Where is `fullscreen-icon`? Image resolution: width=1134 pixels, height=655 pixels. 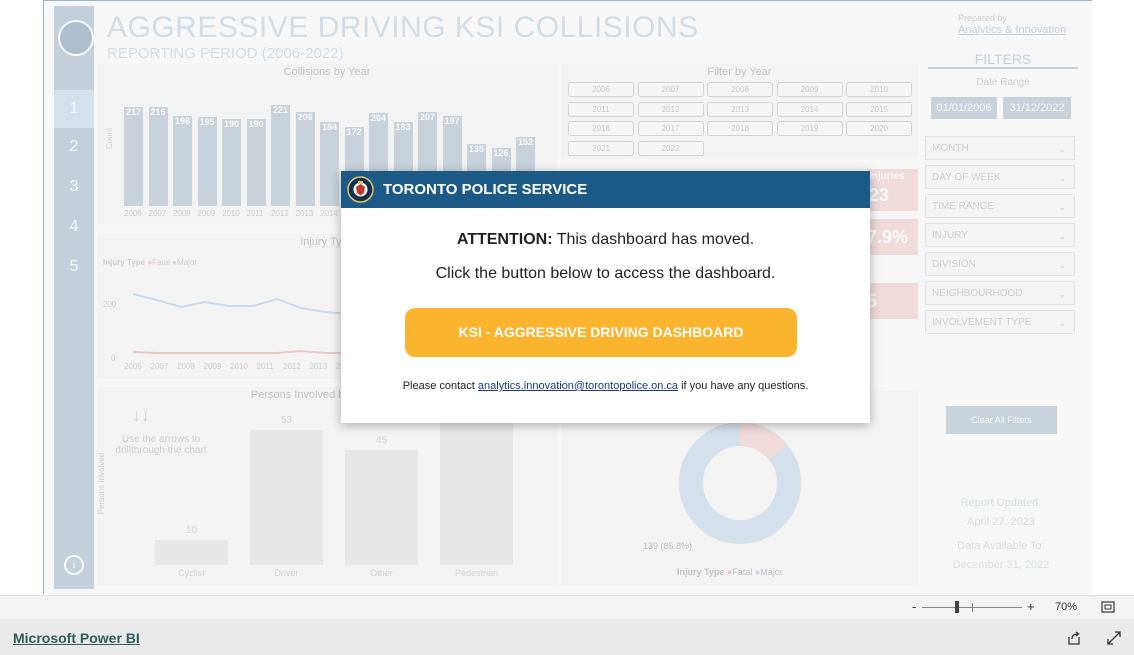 fullscreen-icon is located at coordinates (1114, 638).